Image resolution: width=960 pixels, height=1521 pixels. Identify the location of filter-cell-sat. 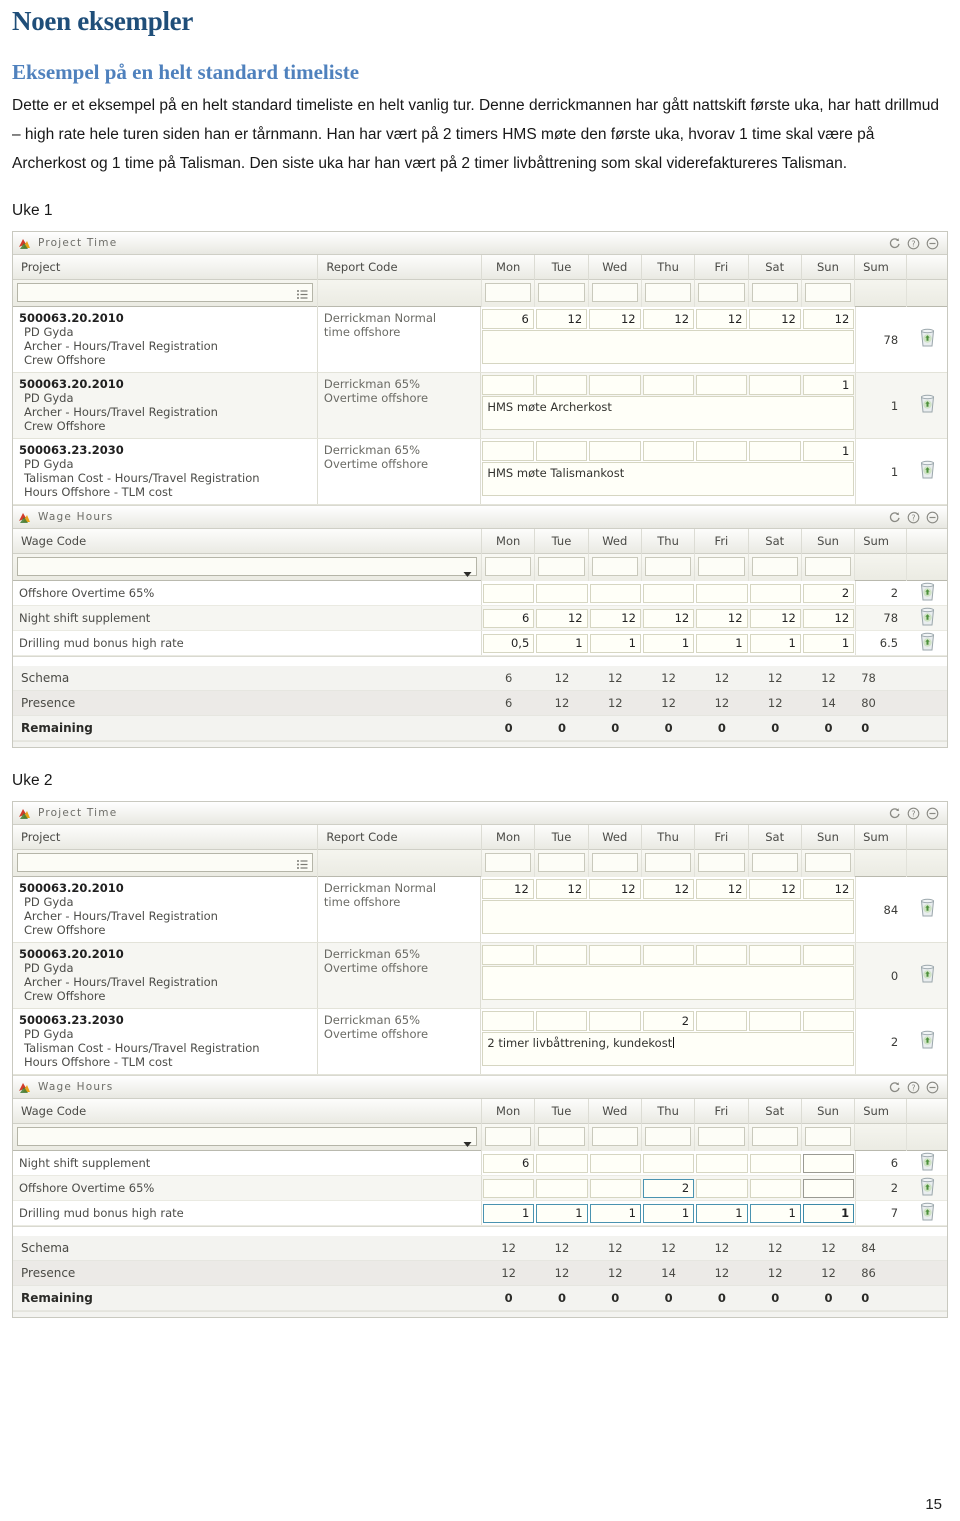
(775, 567).